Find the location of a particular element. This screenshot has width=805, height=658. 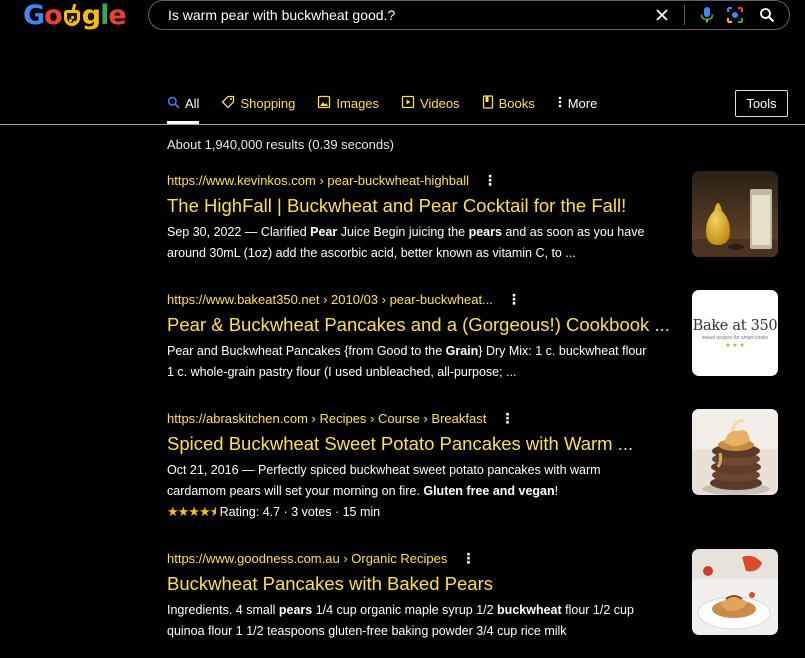

tab-videos: Videos is located at coordinates (430, 103).